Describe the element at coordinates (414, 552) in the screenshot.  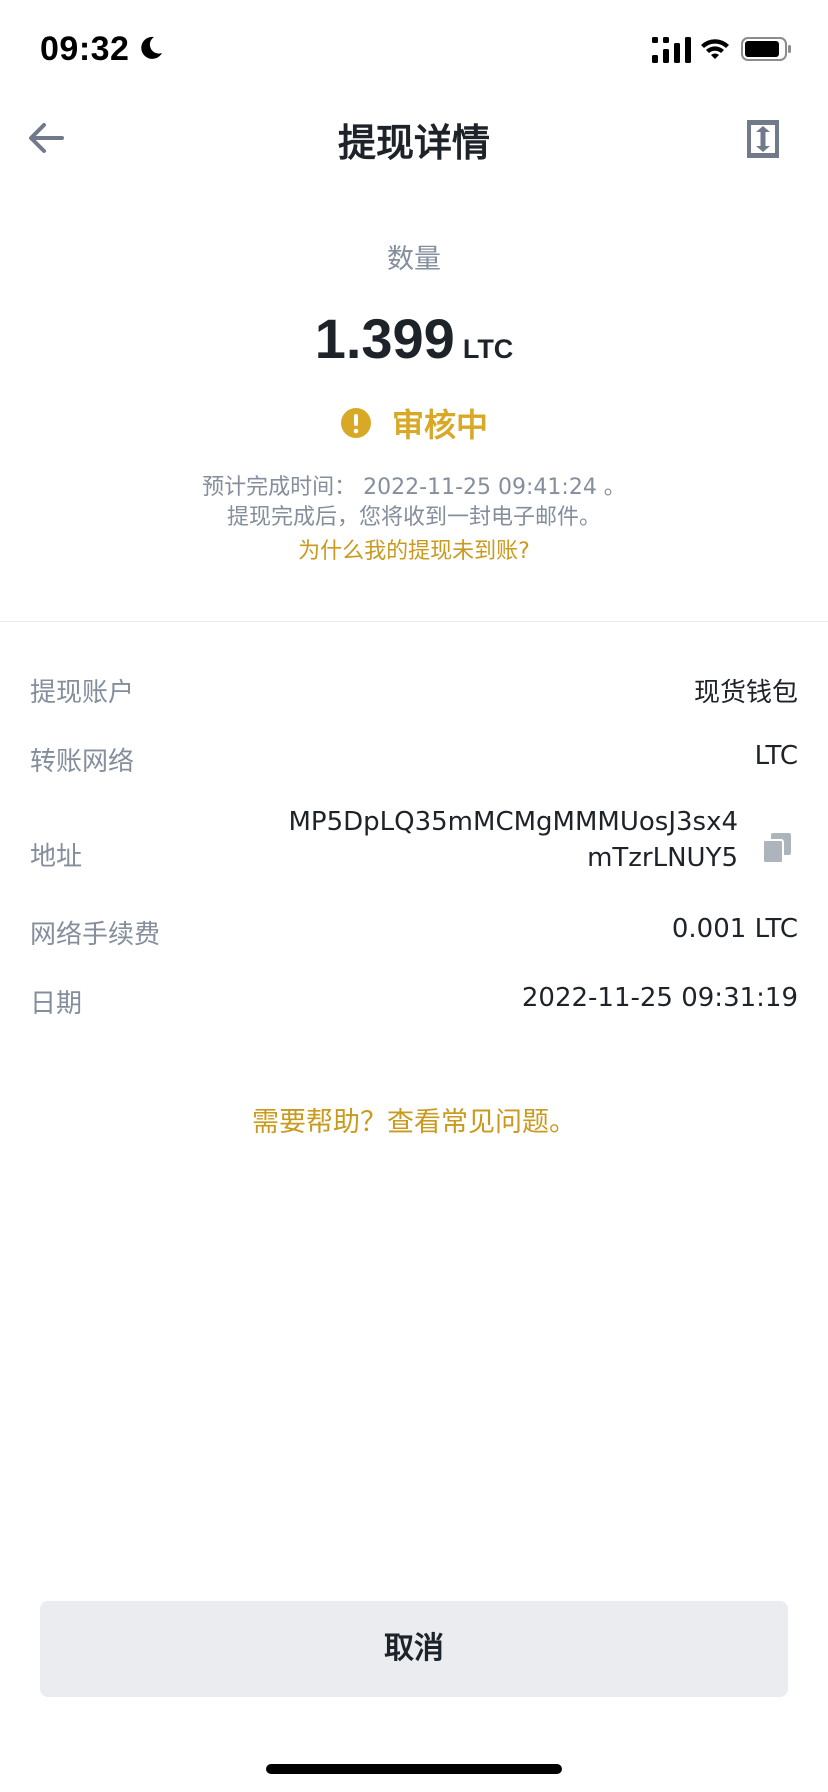
I see `faq-link: 为什么我的提现未到账?` at that location.